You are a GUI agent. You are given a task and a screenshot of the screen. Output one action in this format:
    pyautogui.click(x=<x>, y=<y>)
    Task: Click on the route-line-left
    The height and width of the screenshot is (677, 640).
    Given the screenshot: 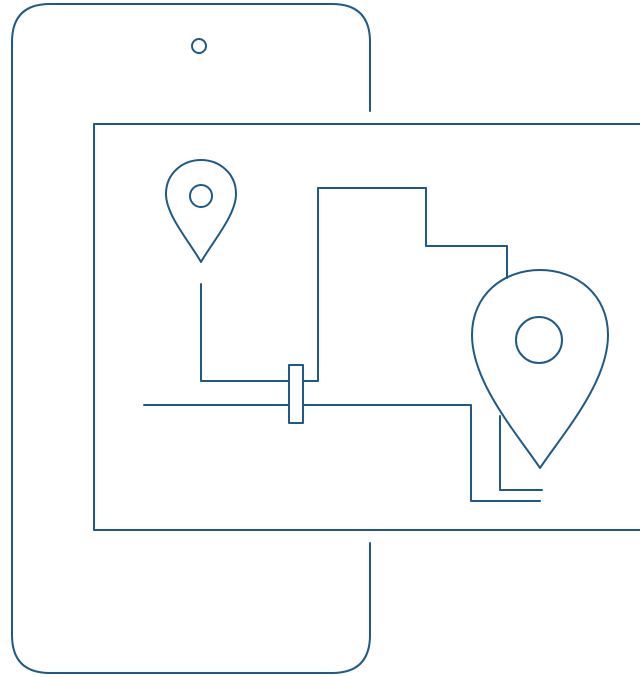 What is the action you would take?
    pyautogui.click(x=245, y=332)
    